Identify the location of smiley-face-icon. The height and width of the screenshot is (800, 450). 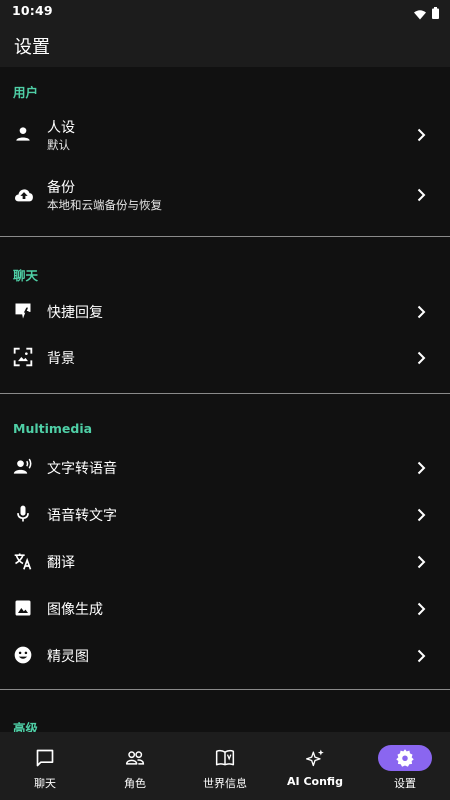
(23, 655).